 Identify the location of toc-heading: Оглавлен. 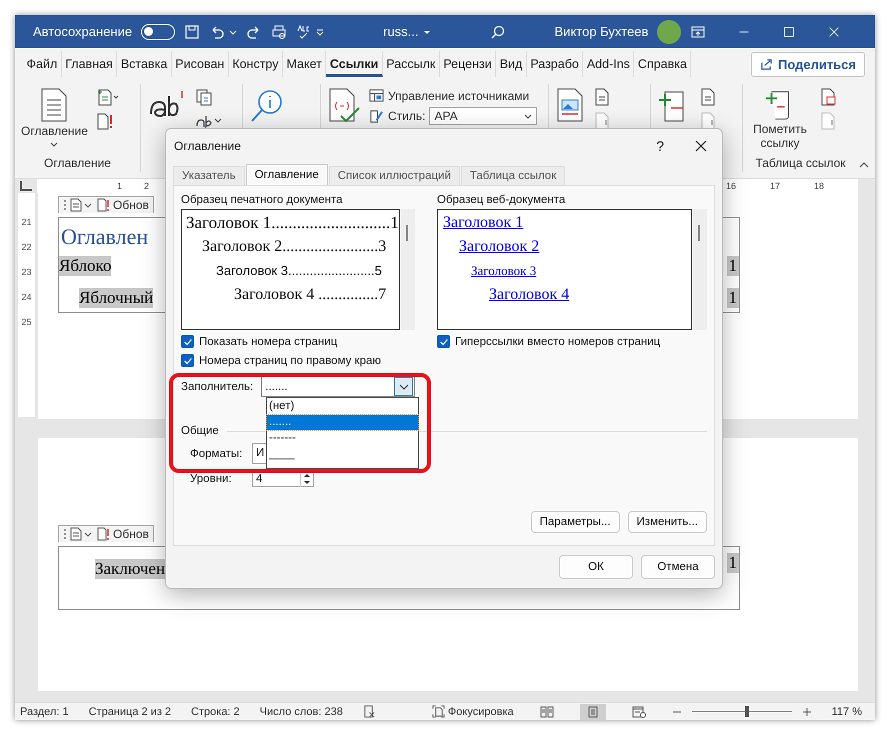
(104, 237).